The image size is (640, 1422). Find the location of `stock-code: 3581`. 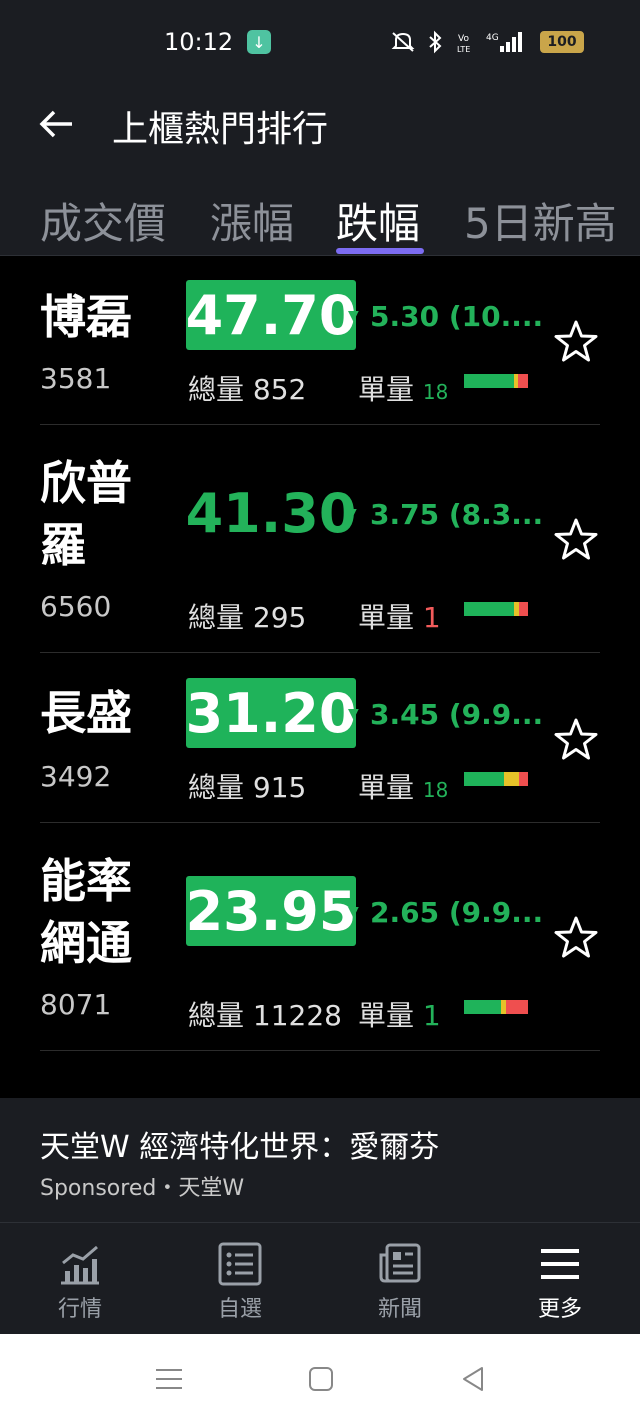

stock-code: 3581 is located at coordinates (76, 378).